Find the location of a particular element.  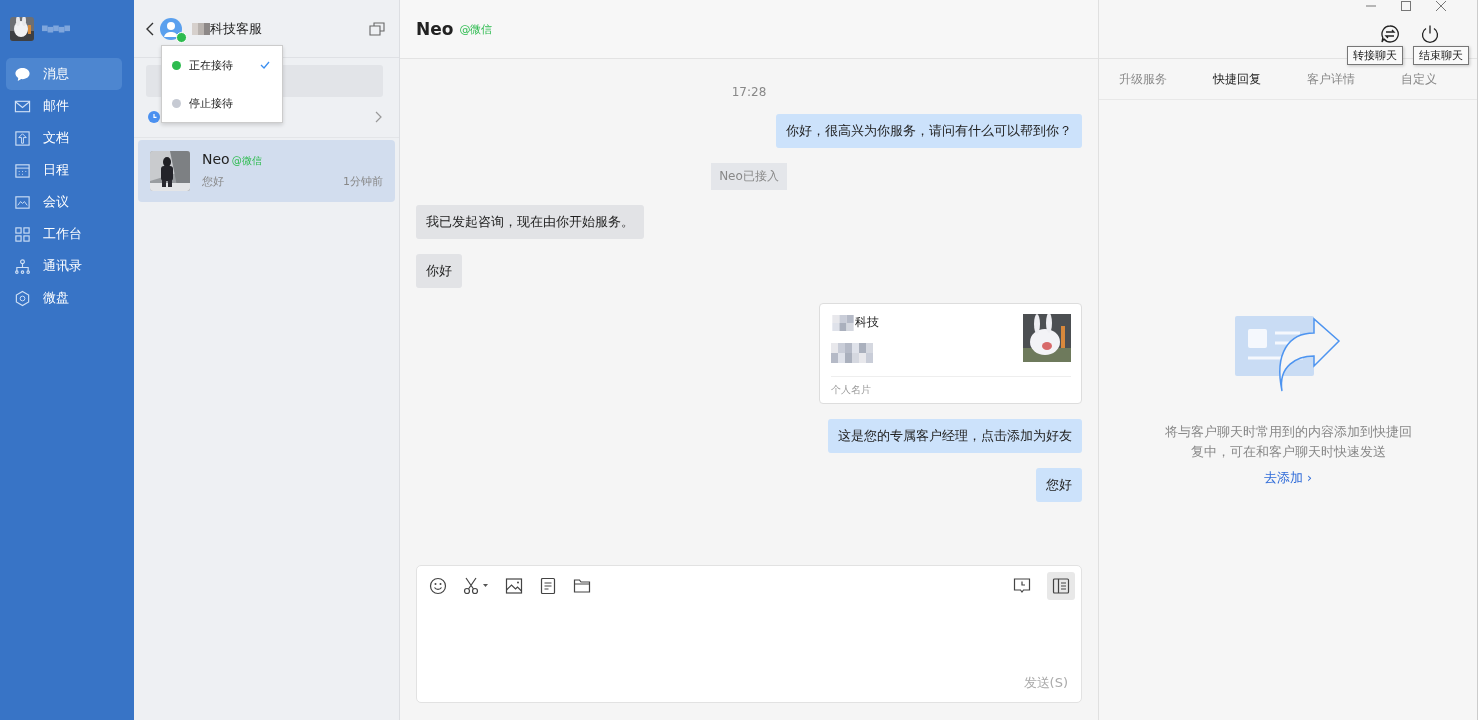

service-title: 科技客服 is located at coordinates (236, 28).